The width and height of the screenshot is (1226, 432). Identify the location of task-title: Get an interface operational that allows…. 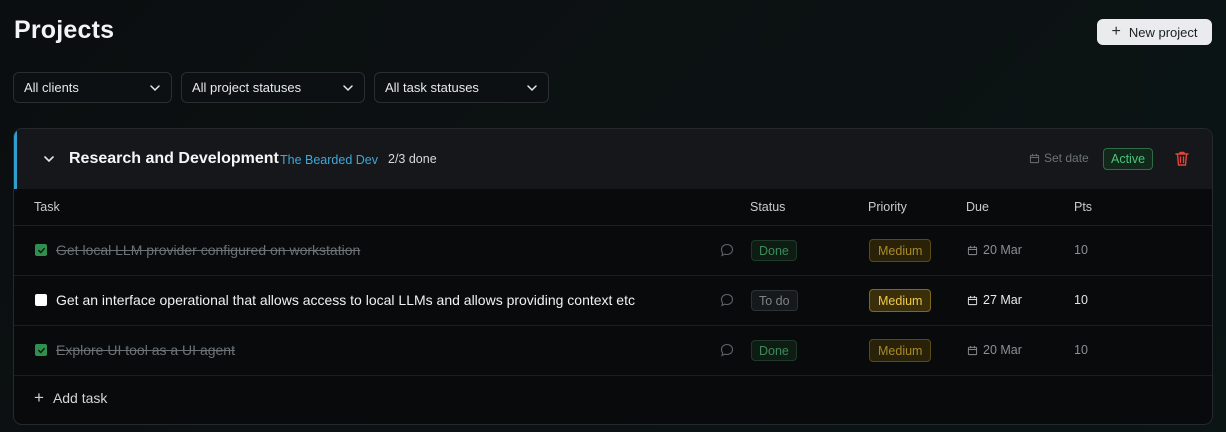
(345, 300).